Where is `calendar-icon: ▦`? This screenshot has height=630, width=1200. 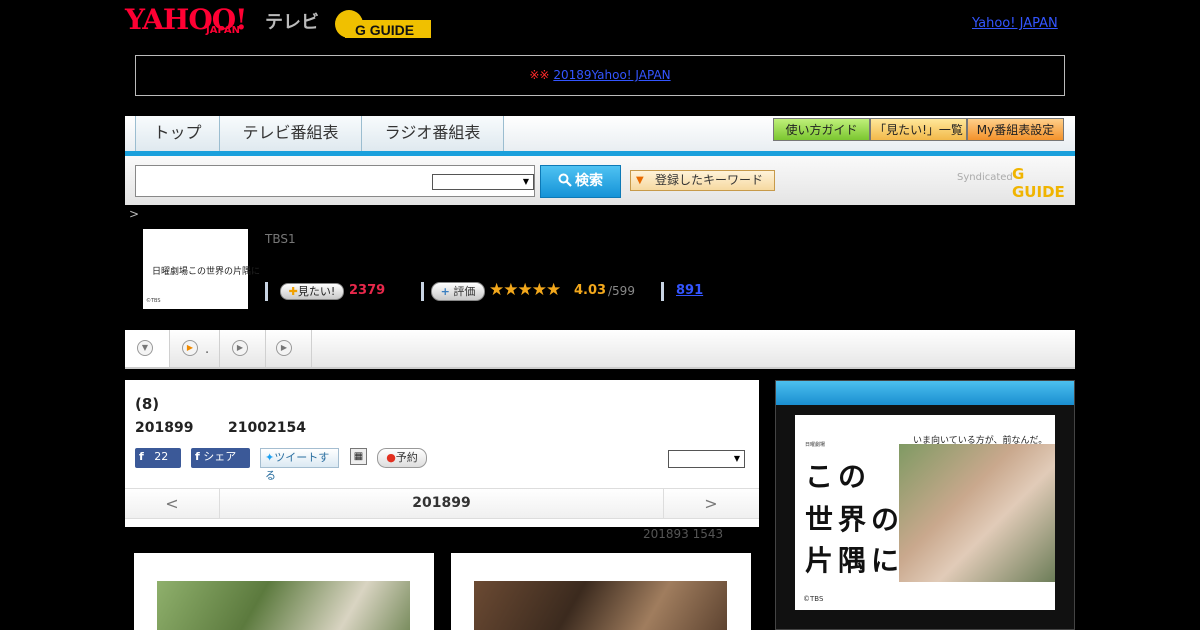 calendar-icon: ▦ is located at coordinates (358, 456).